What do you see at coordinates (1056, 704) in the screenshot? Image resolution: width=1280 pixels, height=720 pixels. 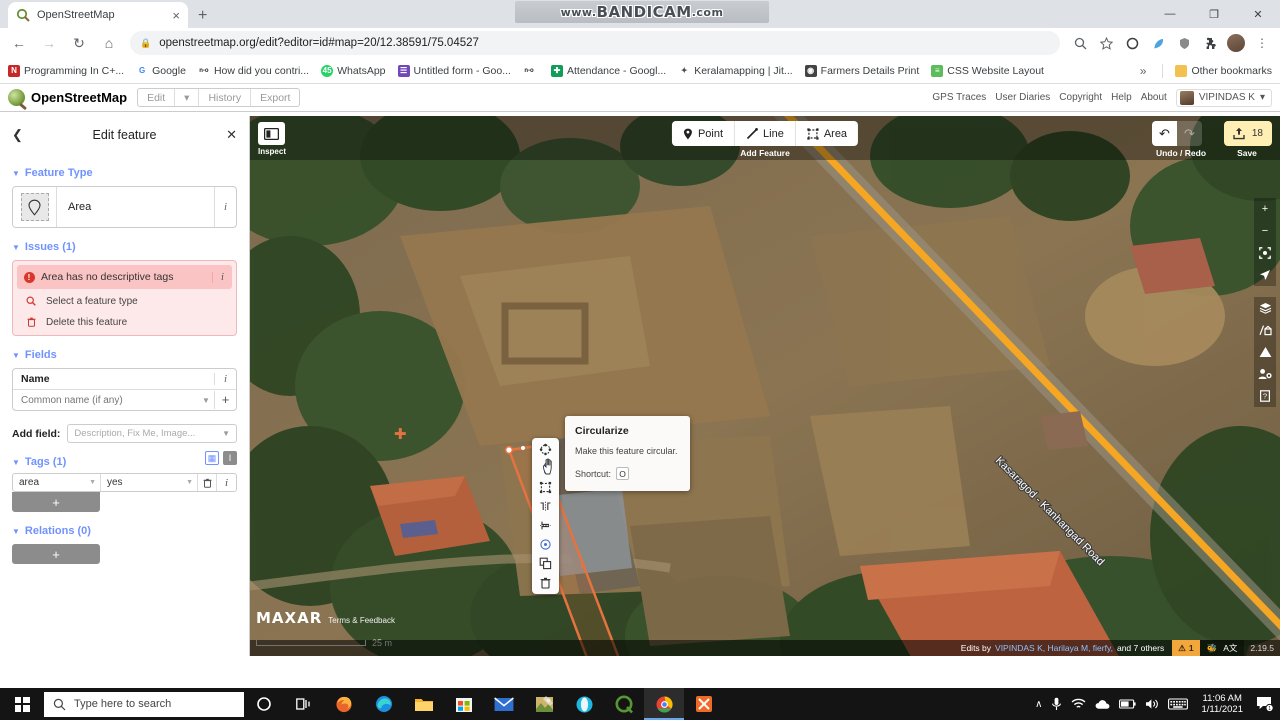 I see `microphone-icon` at bounding box center [1056, 704].